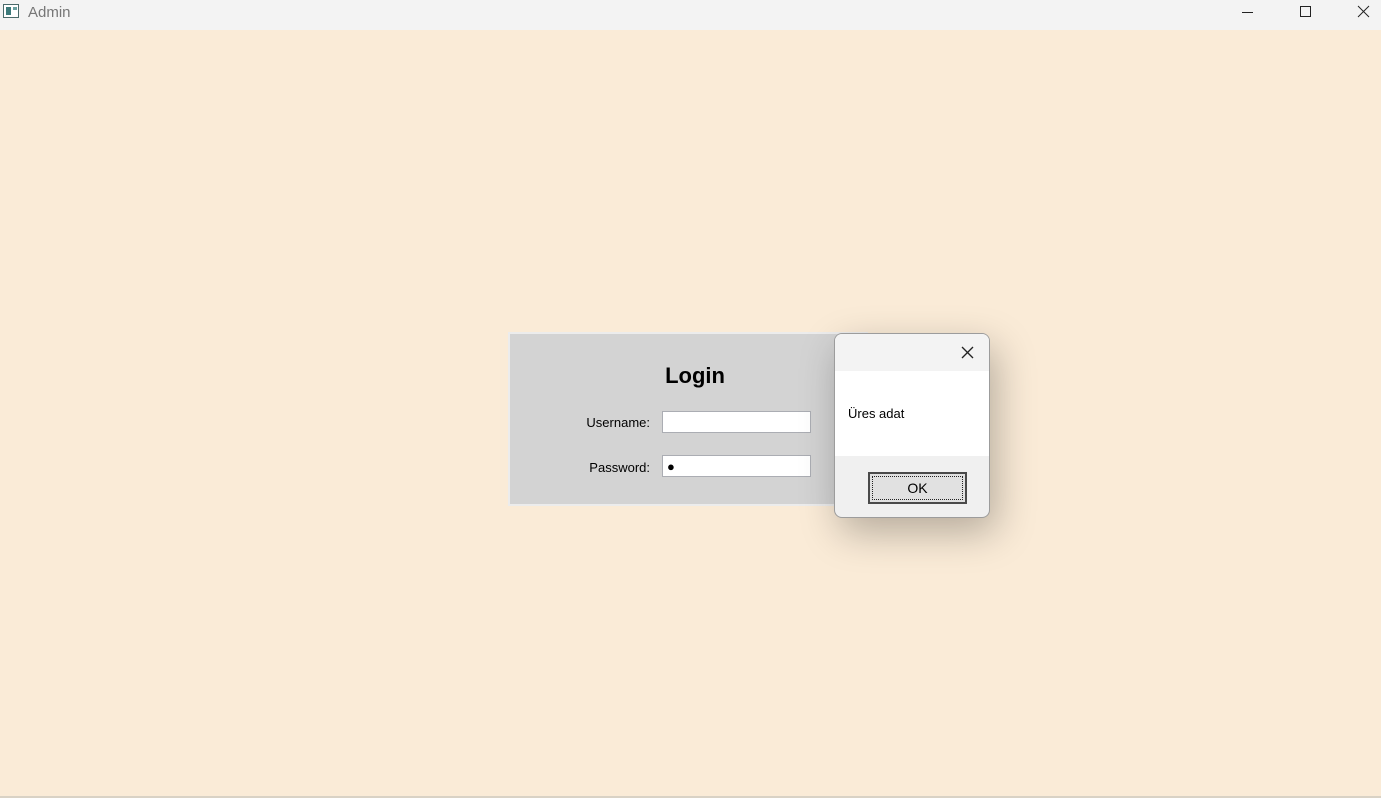 The height and width of the screenshot is (798, 1381). I want to click on close-button, so click(1357, 15).